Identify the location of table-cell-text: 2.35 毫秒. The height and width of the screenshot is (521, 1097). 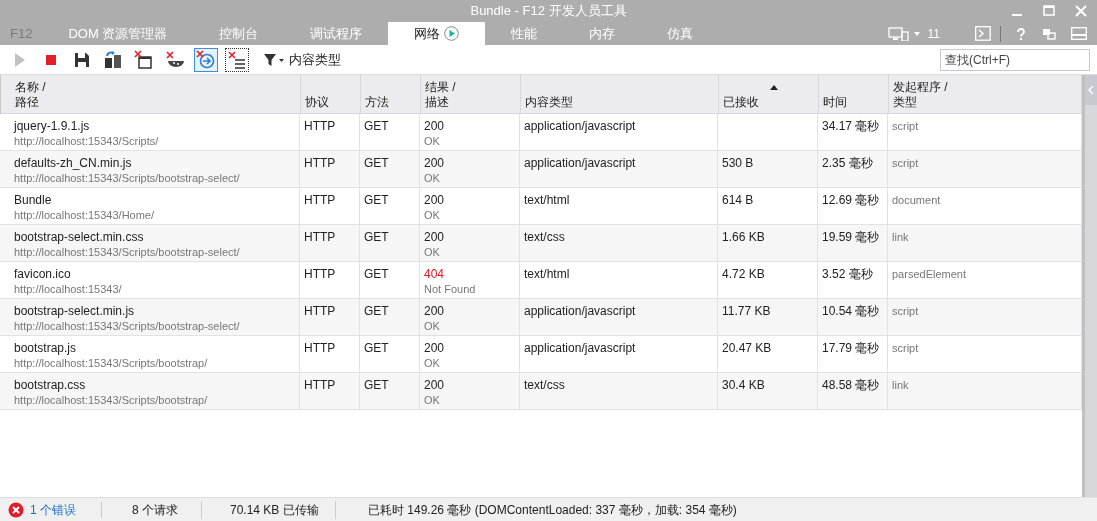
(848, 163).